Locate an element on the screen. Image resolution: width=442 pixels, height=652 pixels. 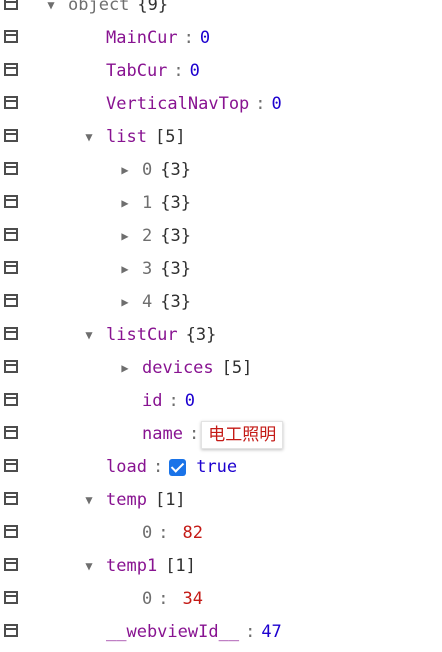
name-value-field: 电工照明 is located at coordinates (242, 434).